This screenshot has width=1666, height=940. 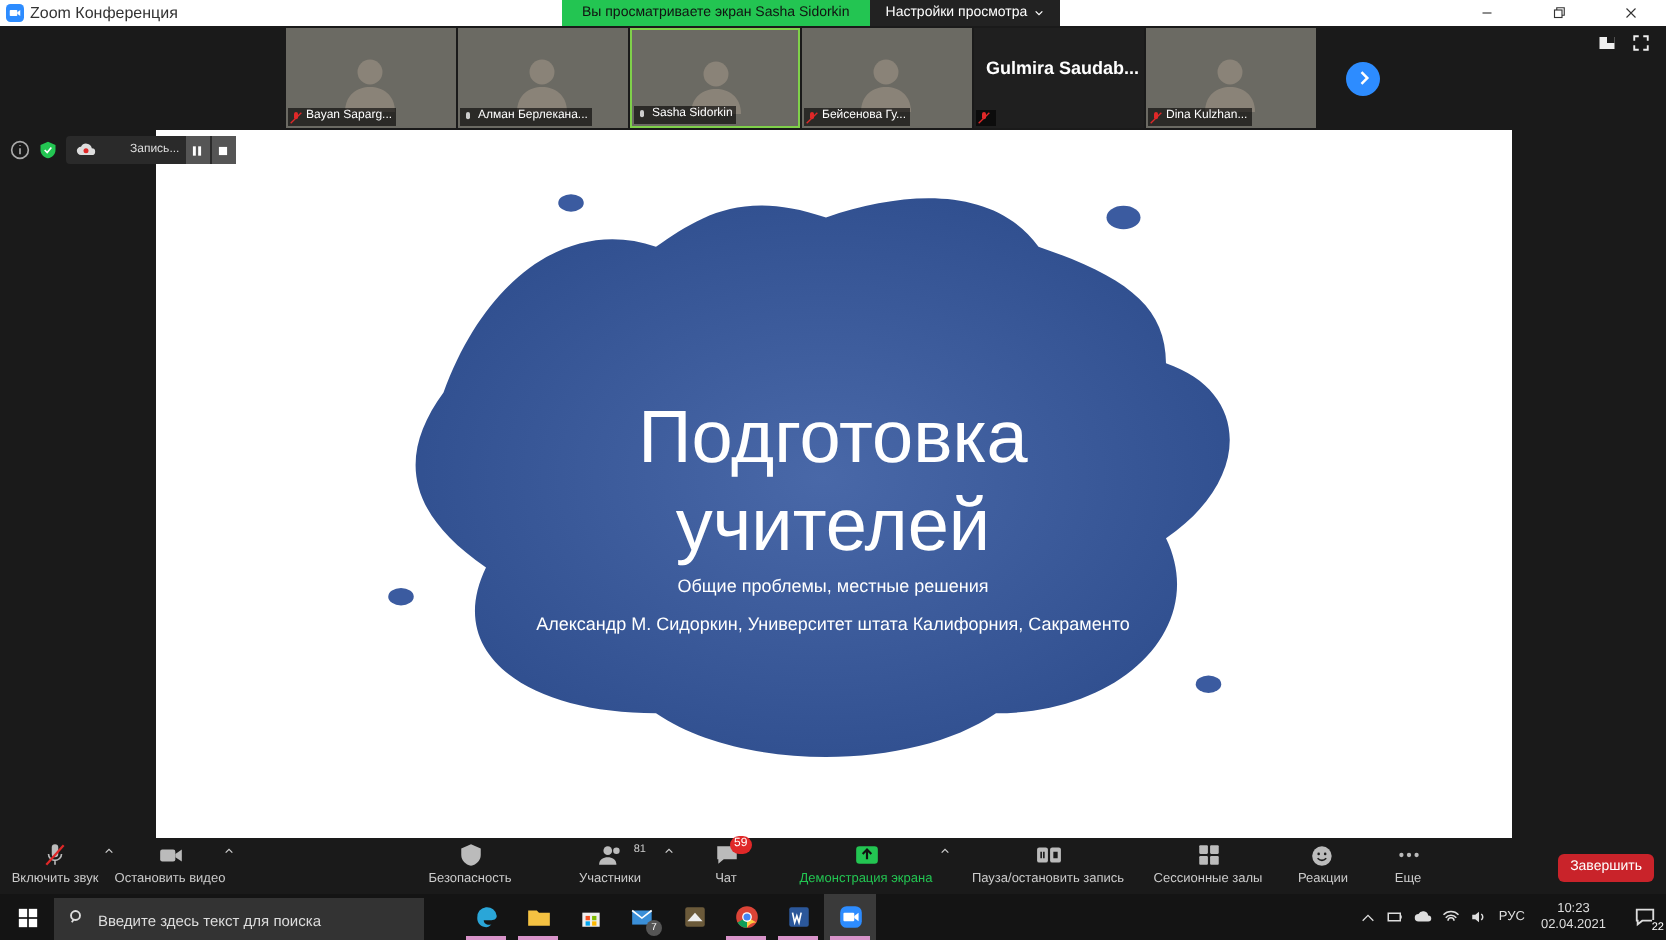 What do you see at coordinates (1038, 13) in the screenshot?
I see `caret-down-icon` at bounding box center [1038, 13].